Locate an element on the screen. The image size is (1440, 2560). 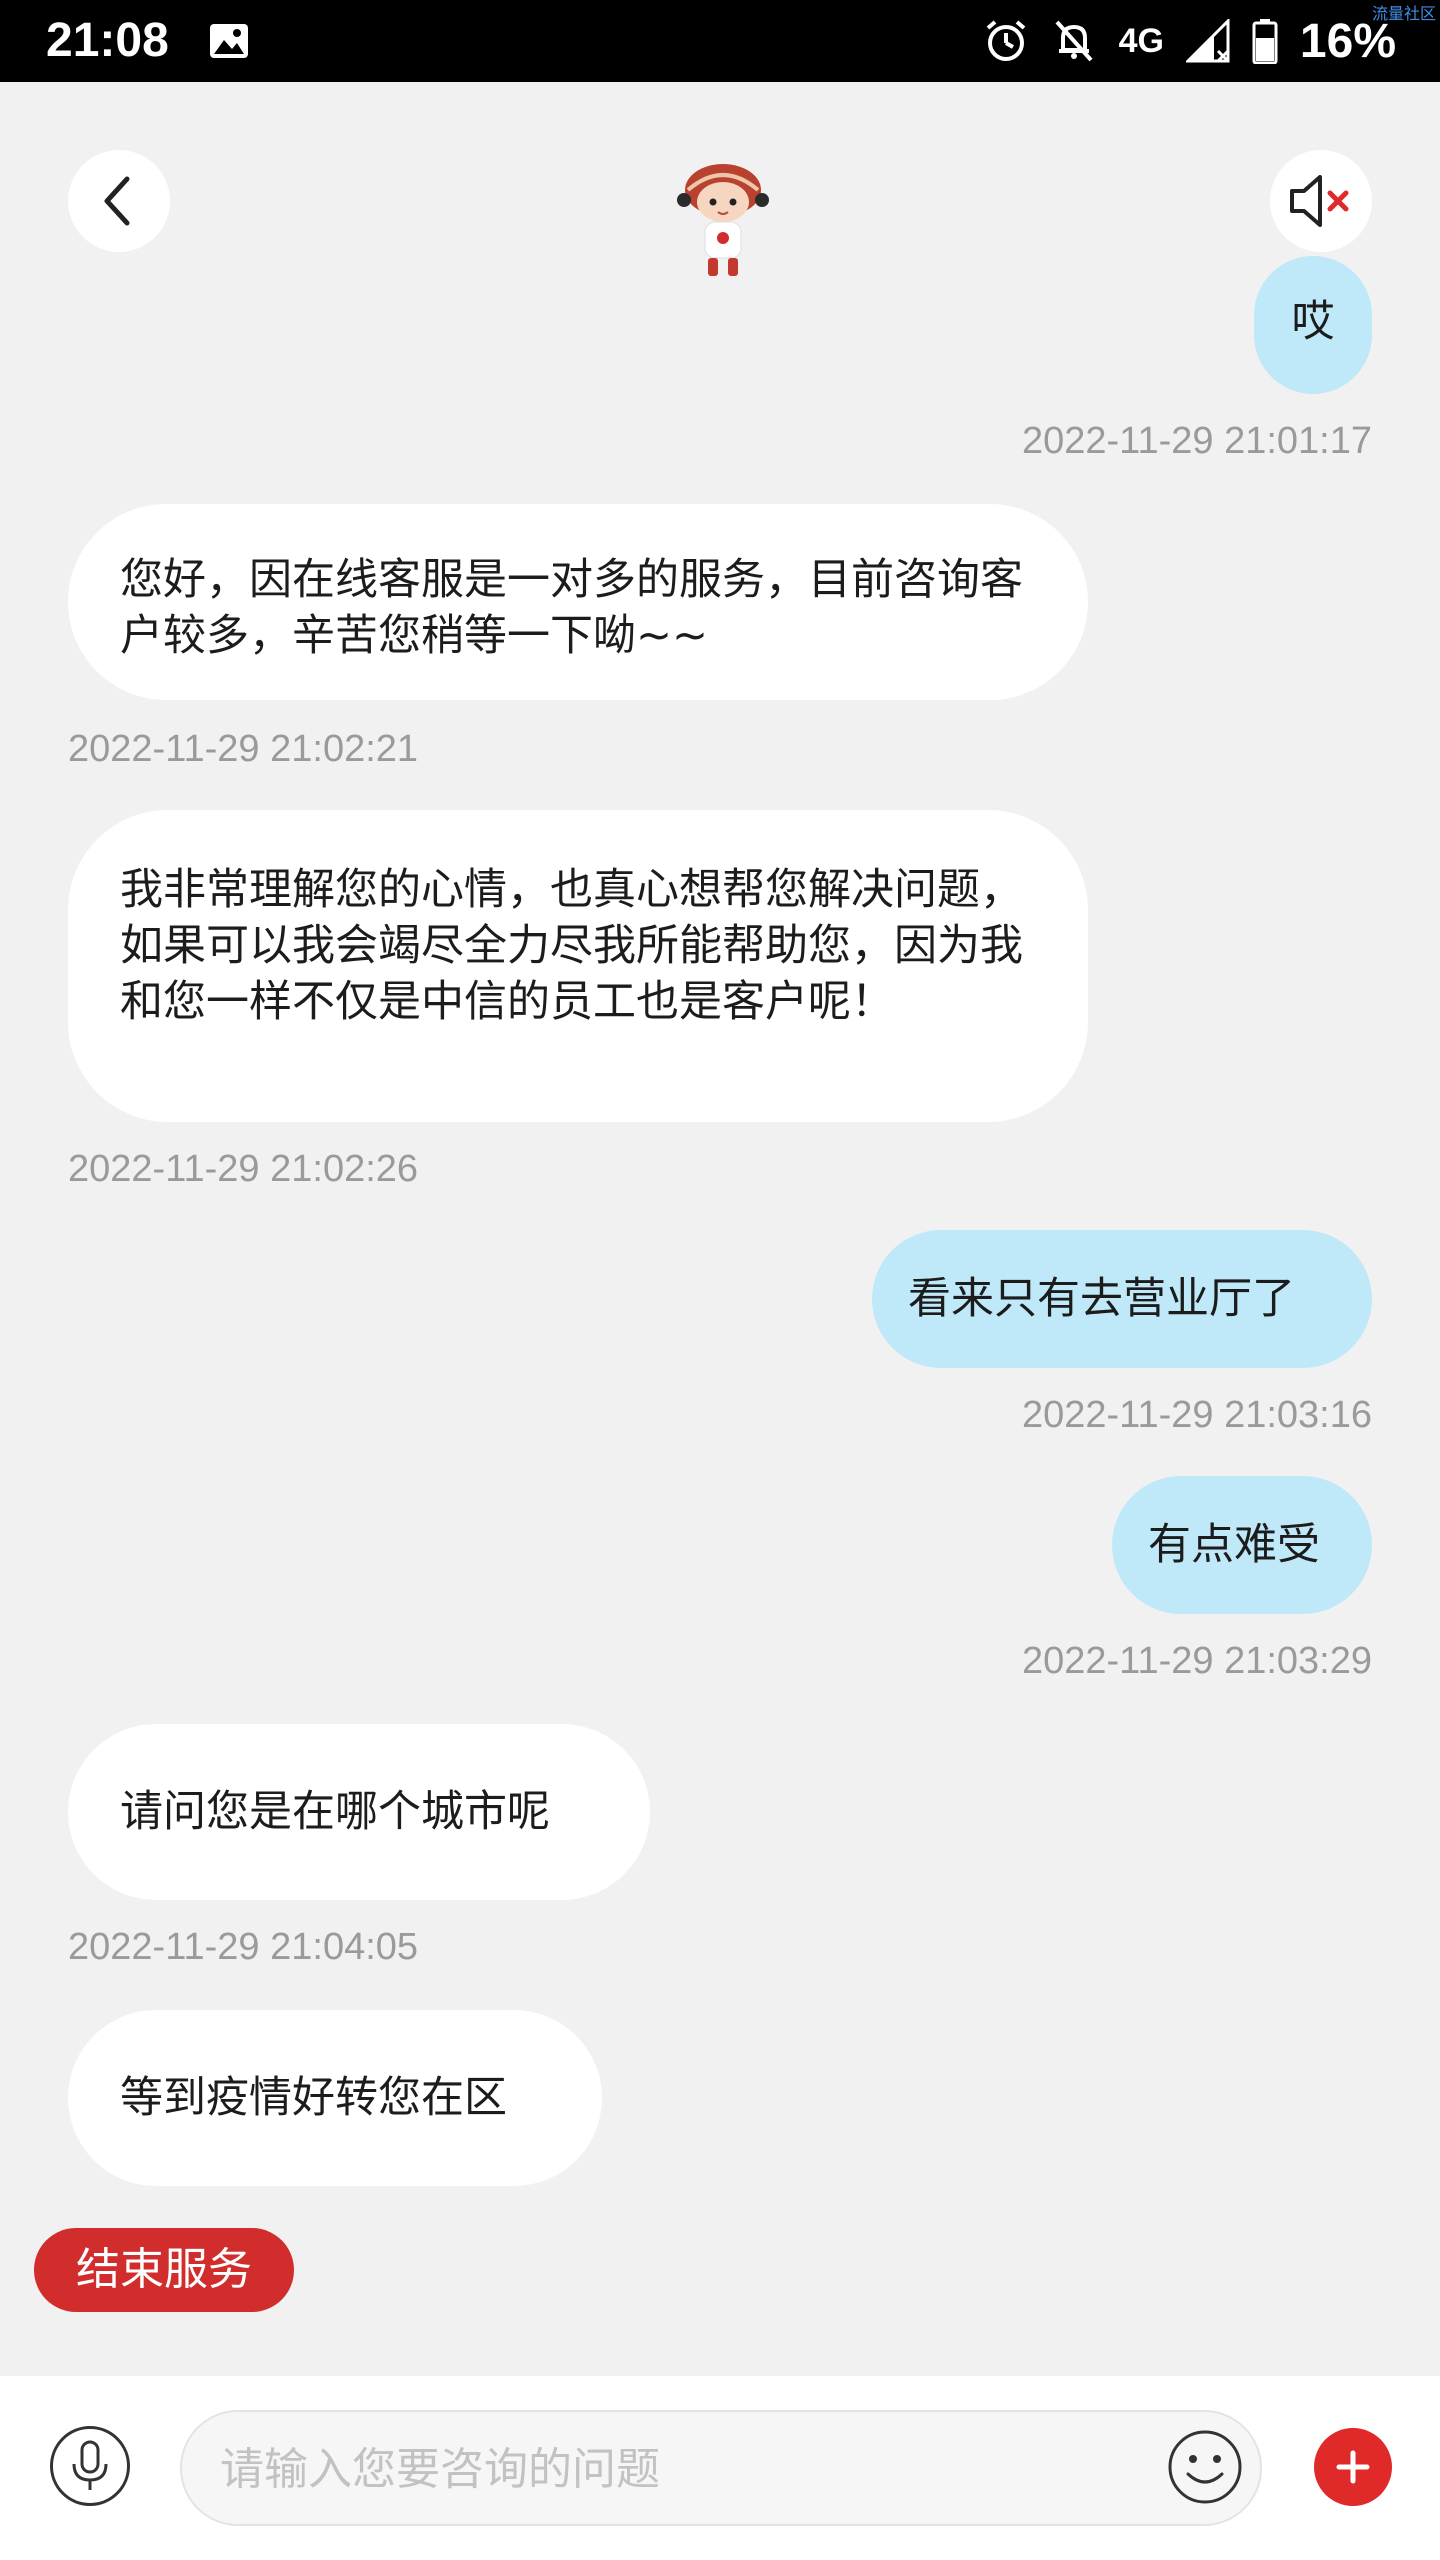
agent-message-bubble: 请问您是在哪个城市呢 is located at coordinates (359, 1812).